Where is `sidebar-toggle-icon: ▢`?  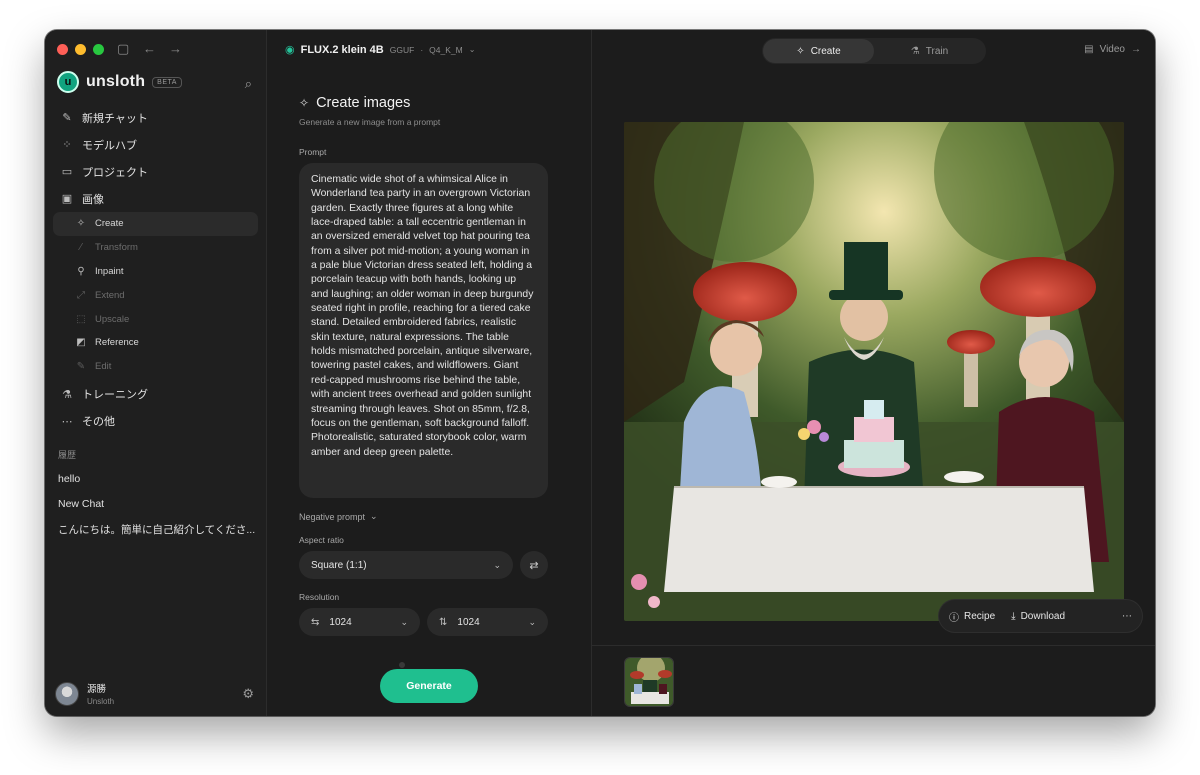
sidebar-toggle-icon: ▢ is located at coordinates (123, 49).